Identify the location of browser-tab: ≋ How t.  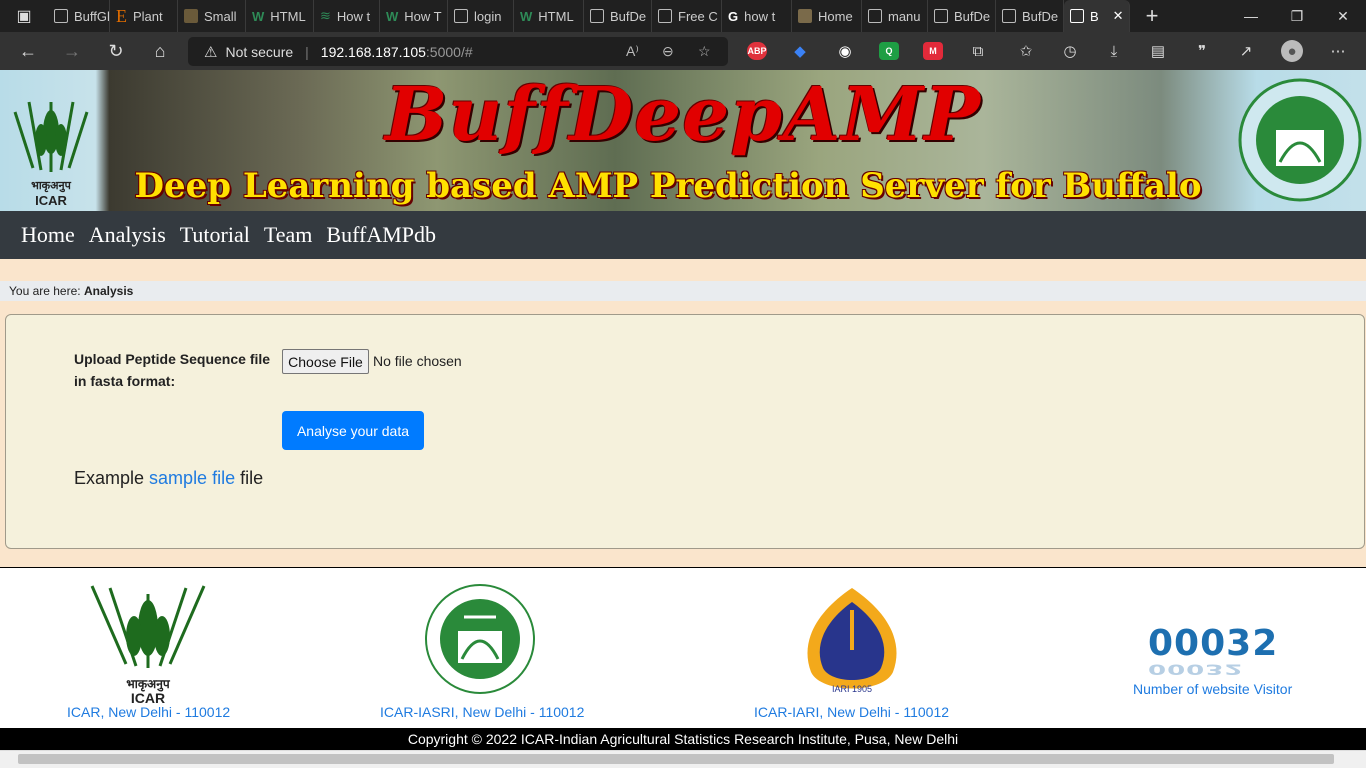
(347, 16).